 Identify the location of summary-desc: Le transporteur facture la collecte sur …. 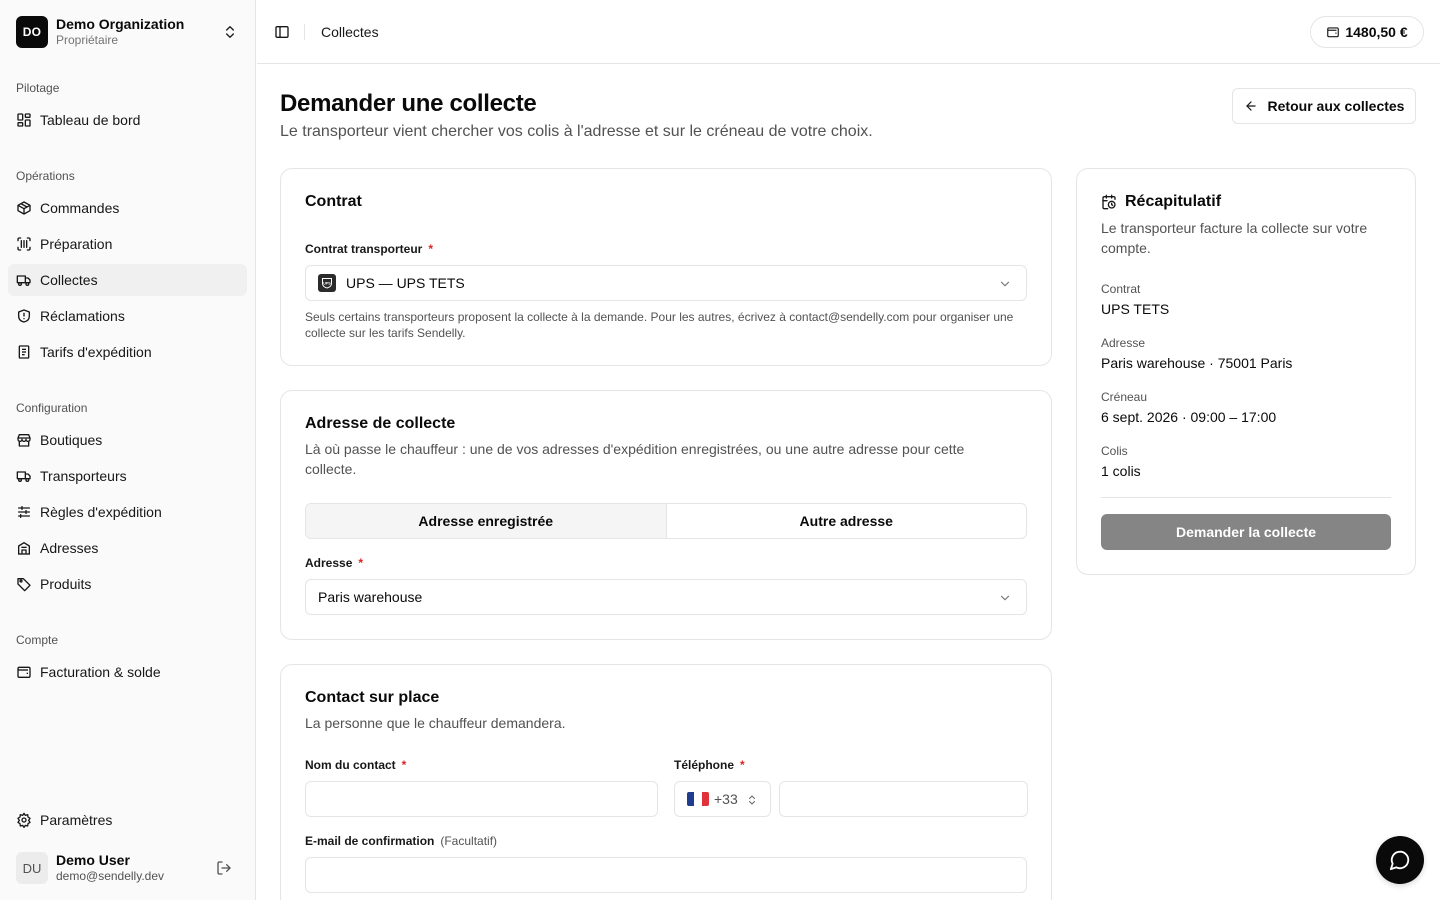
(1234, 238).